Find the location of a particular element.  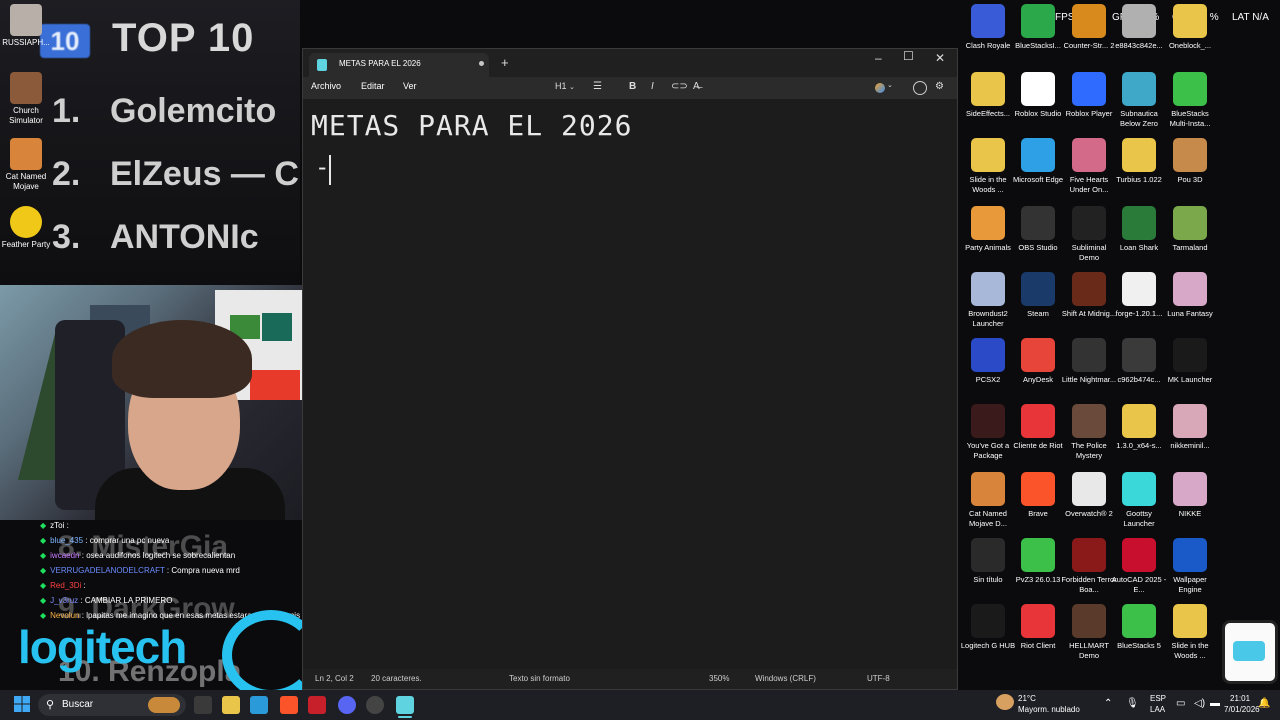

menu-editar: Editar is located at coordinates (373, 86).